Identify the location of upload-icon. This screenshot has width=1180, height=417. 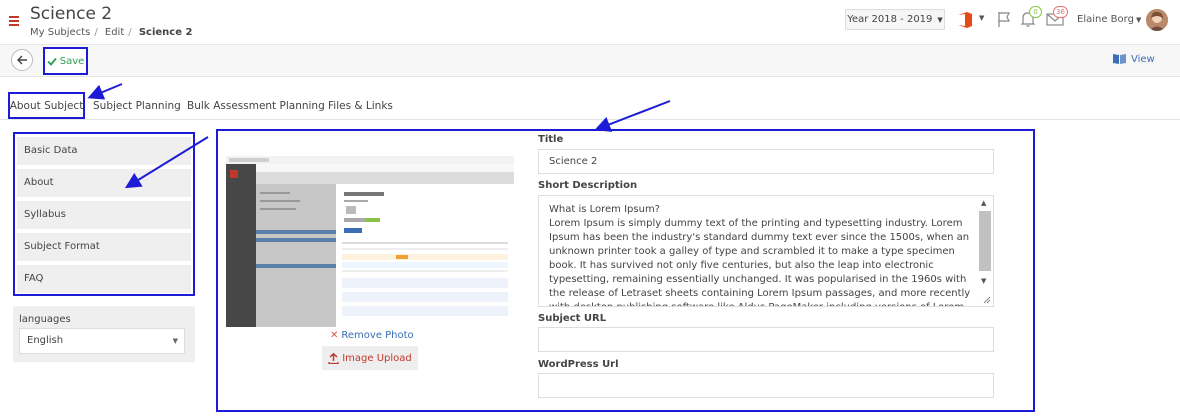
(333, 358).